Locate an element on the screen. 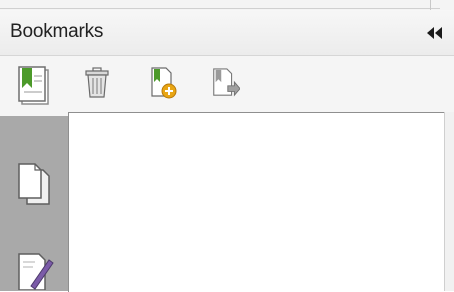 The height and width of the screenshot is (292, 454). new-bookmark-icon is located at coordinates (164, 83).